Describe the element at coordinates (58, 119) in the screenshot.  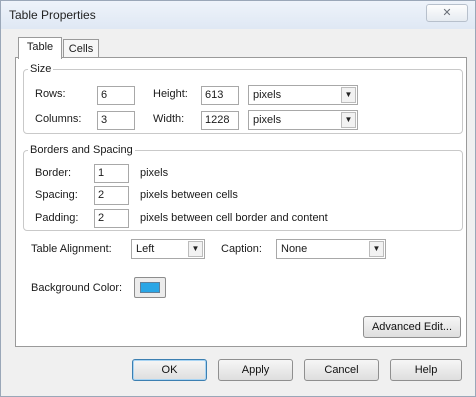
I see `columns-label: Columns:` at that location.